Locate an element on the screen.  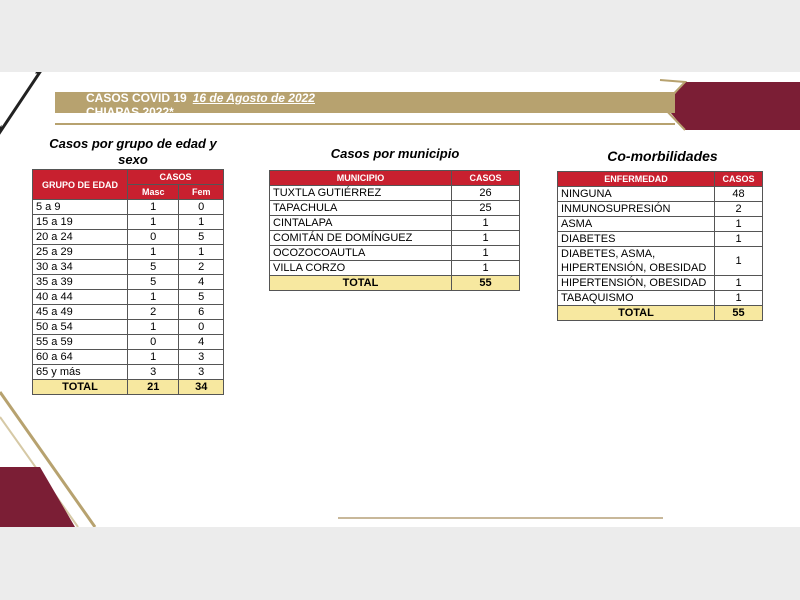
age-cell-group: 40 a 44 is located at coordinates (80, 297).